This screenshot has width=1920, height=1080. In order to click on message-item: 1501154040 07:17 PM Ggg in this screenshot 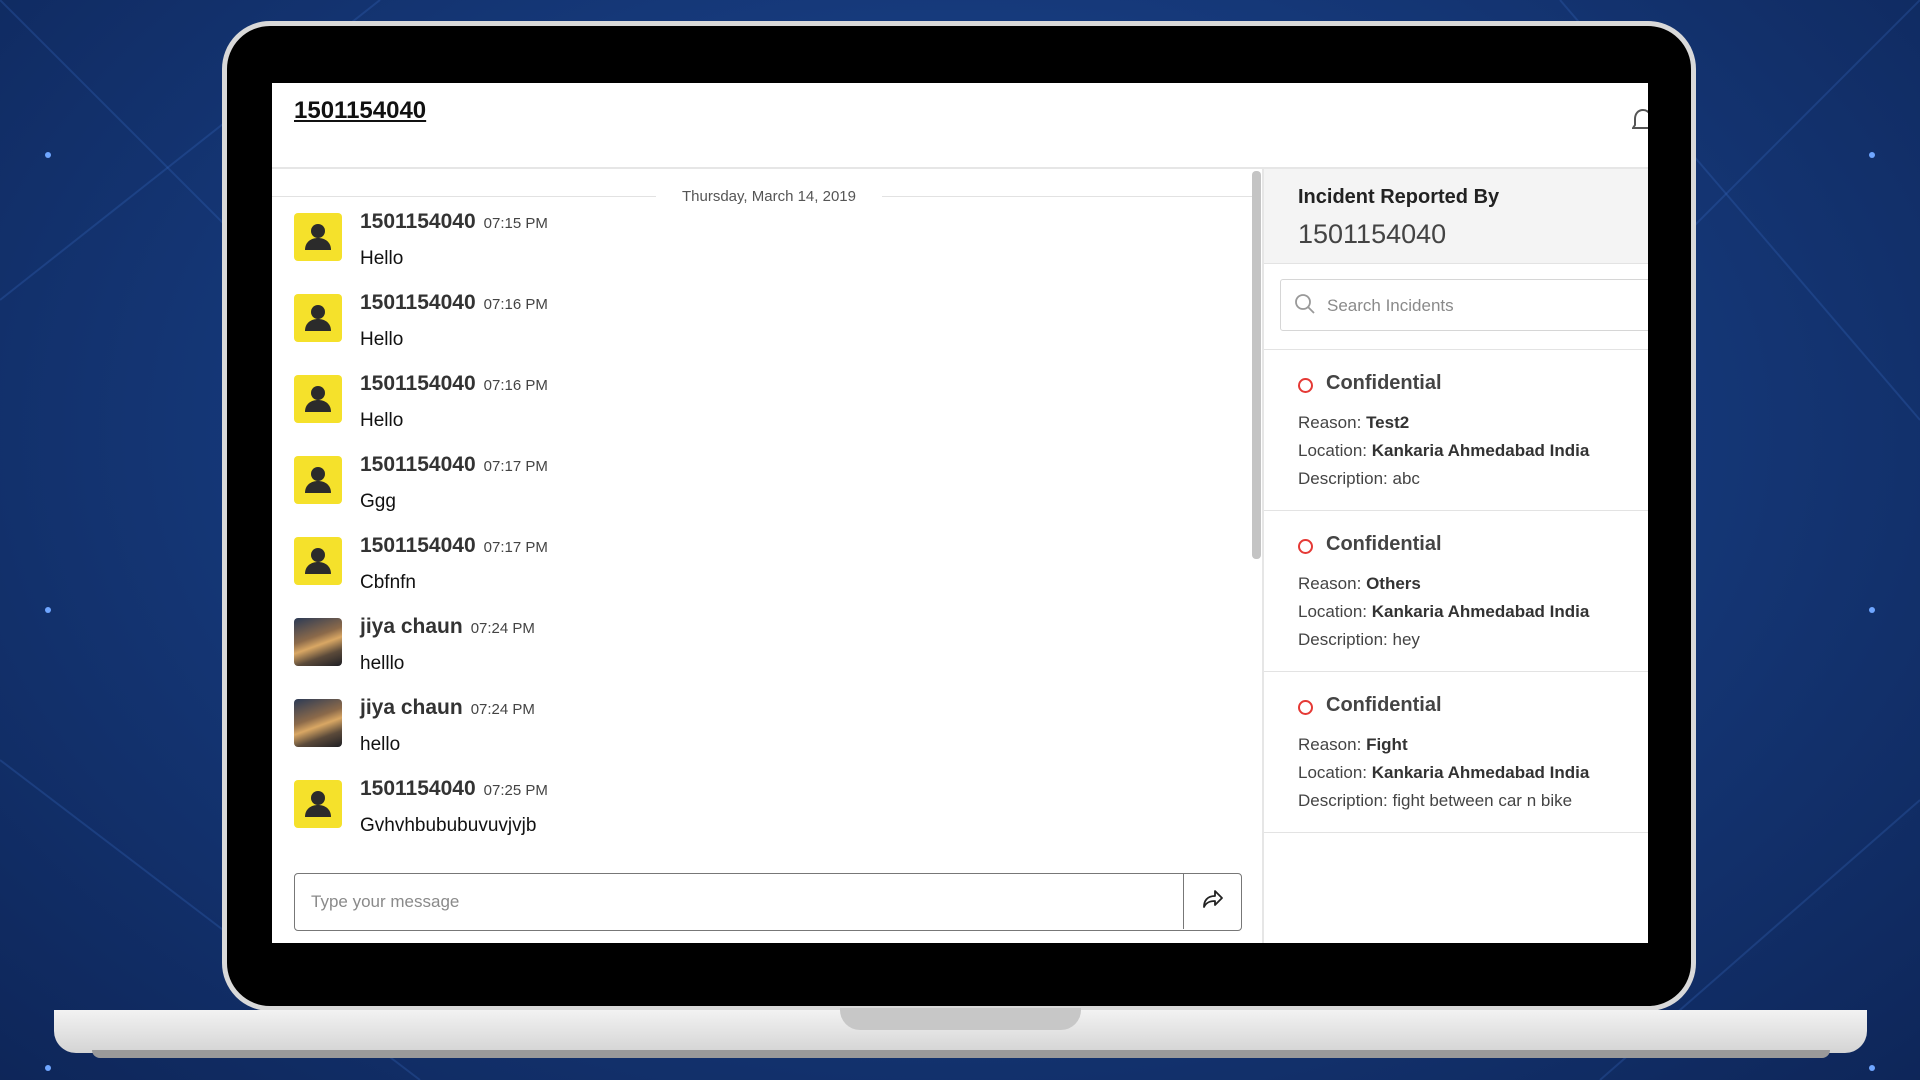, I will do `click(744, 488)`.